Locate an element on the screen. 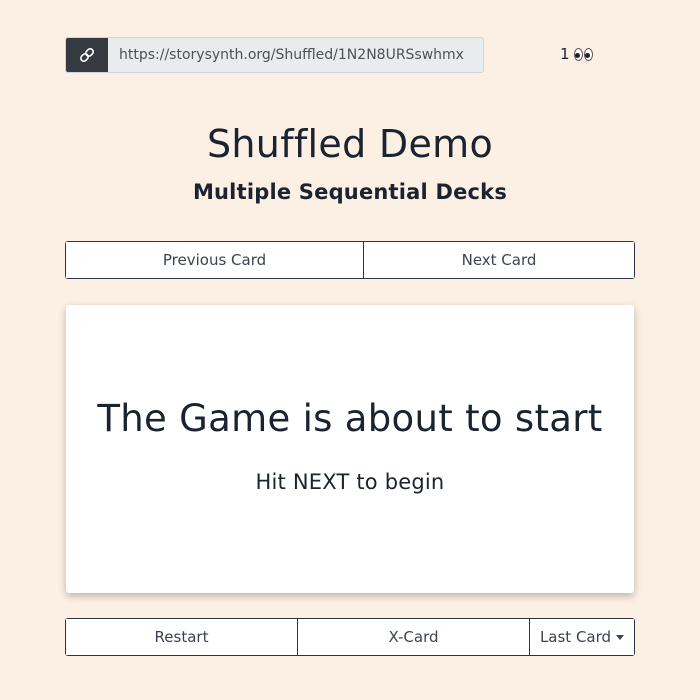  restart-button: Restart is located at coordinates (181, 637).